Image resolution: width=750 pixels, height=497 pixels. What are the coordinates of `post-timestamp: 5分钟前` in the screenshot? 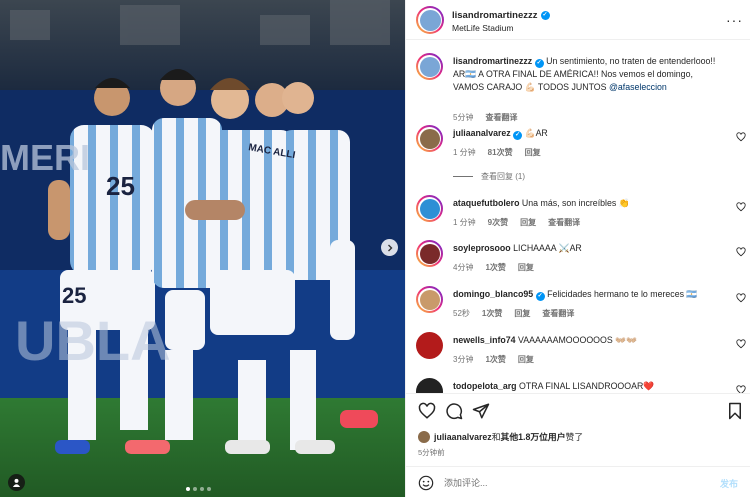 It's located at (431, 452).